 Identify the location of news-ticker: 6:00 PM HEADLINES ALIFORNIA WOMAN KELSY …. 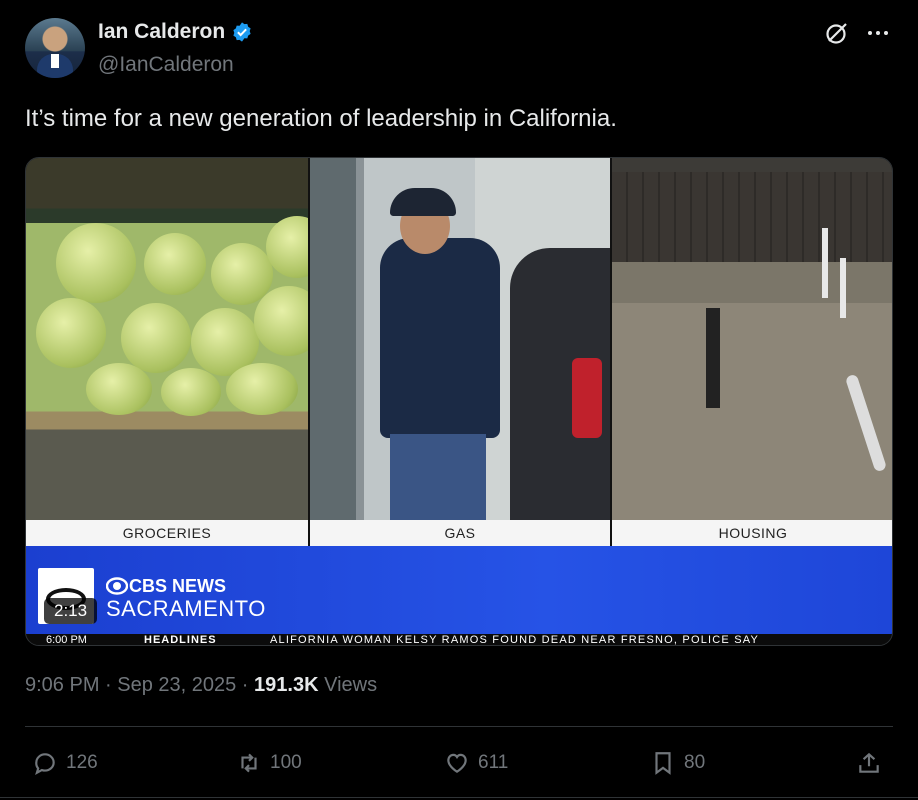
(459, 640).